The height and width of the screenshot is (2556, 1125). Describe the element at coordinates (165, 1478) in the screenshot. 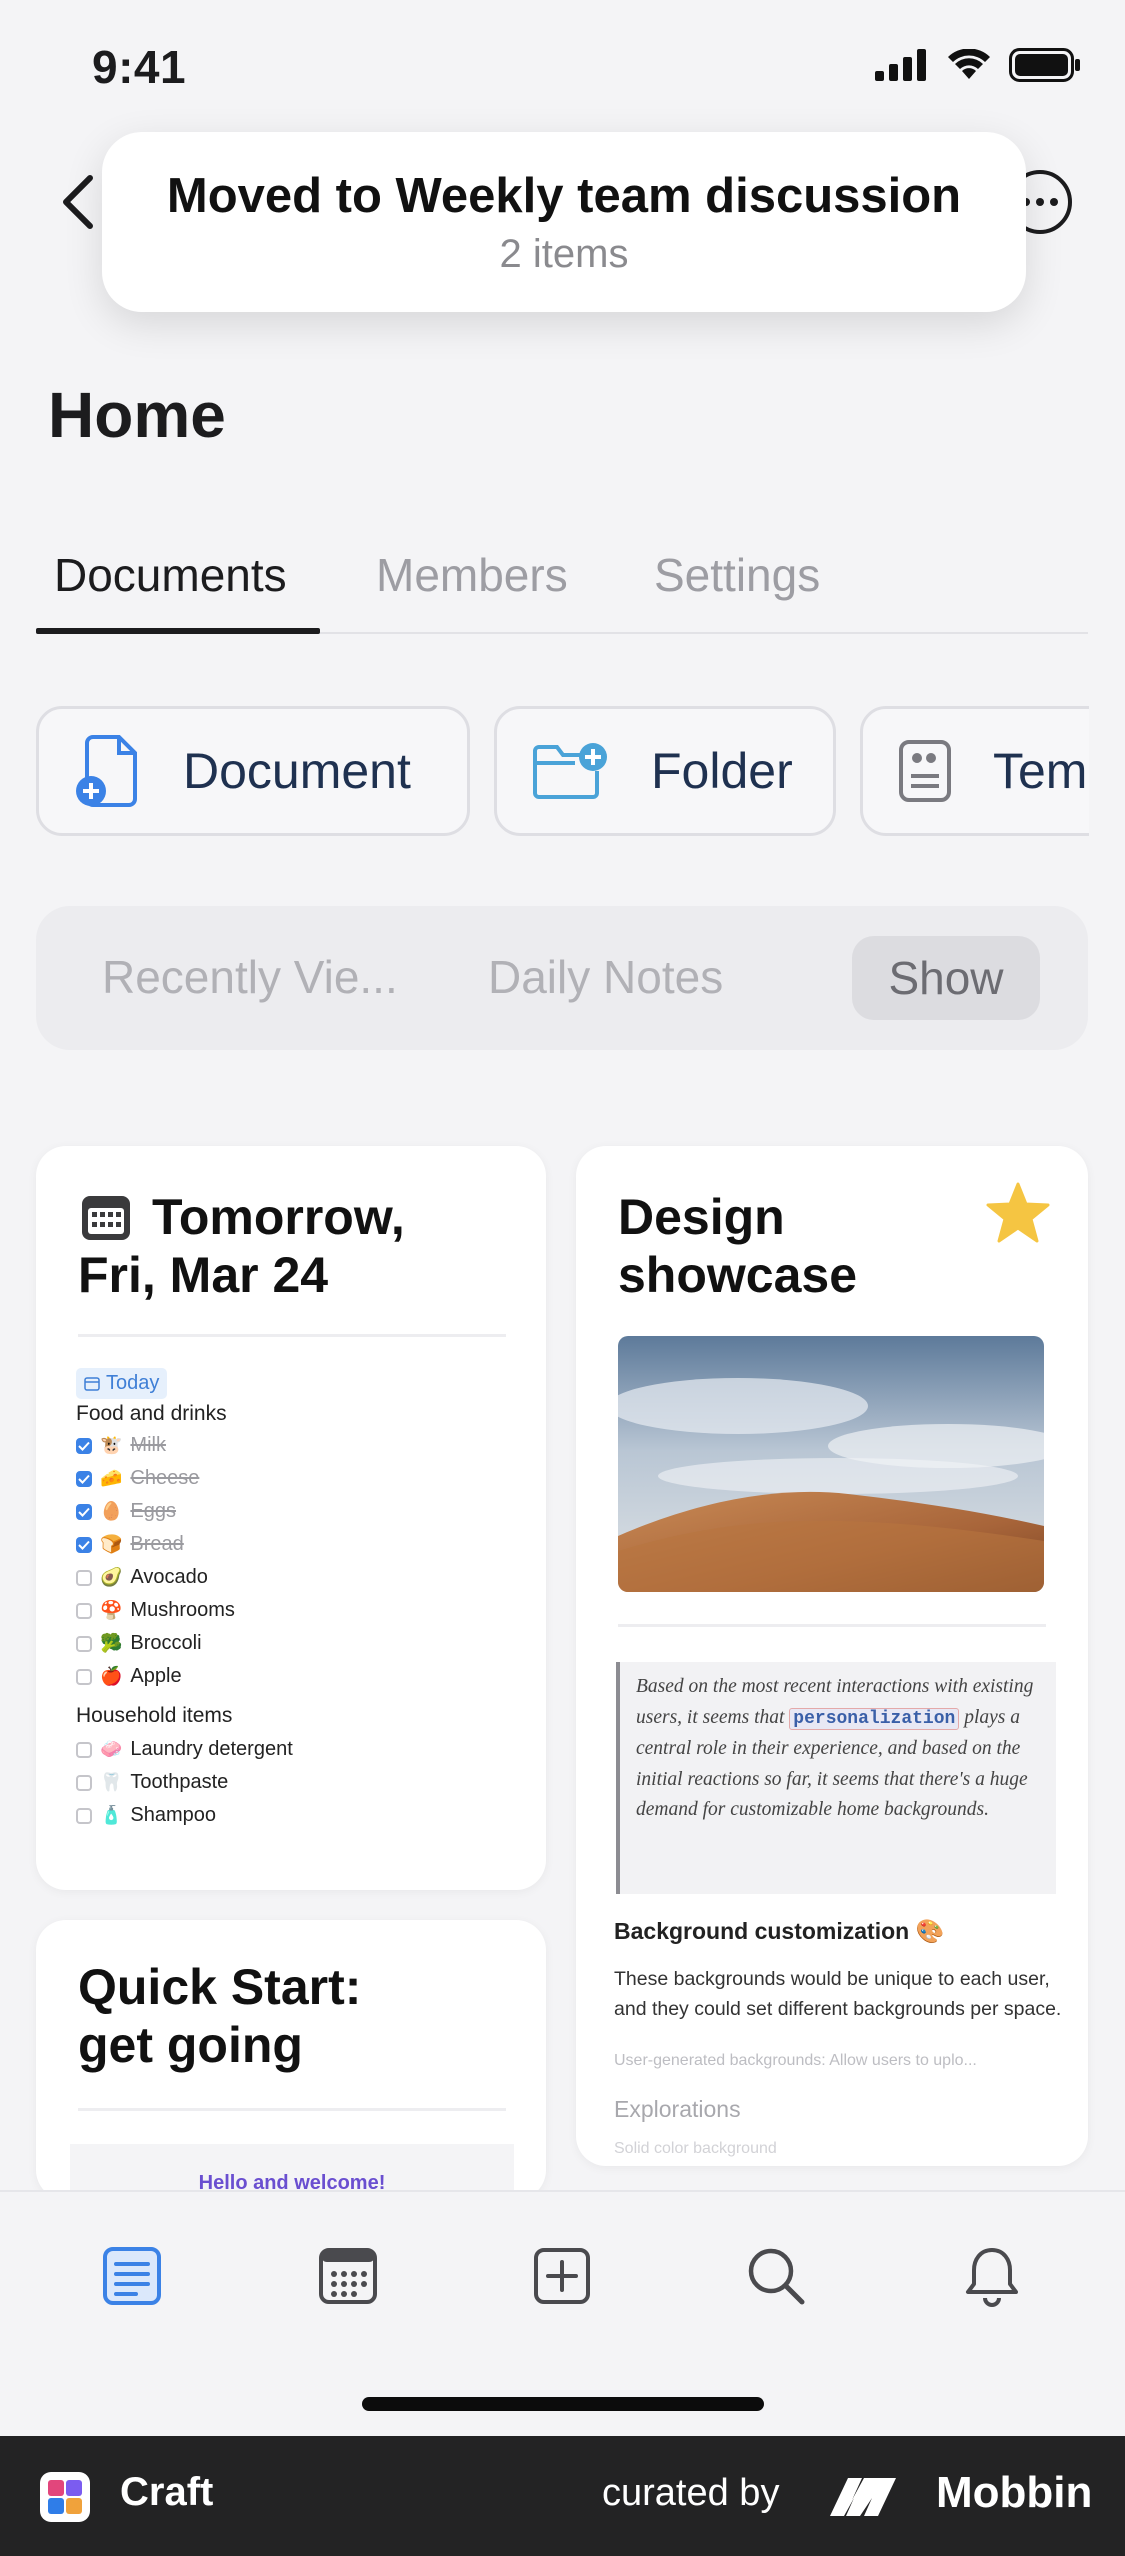

I see `item-label: Cheese` at that location.